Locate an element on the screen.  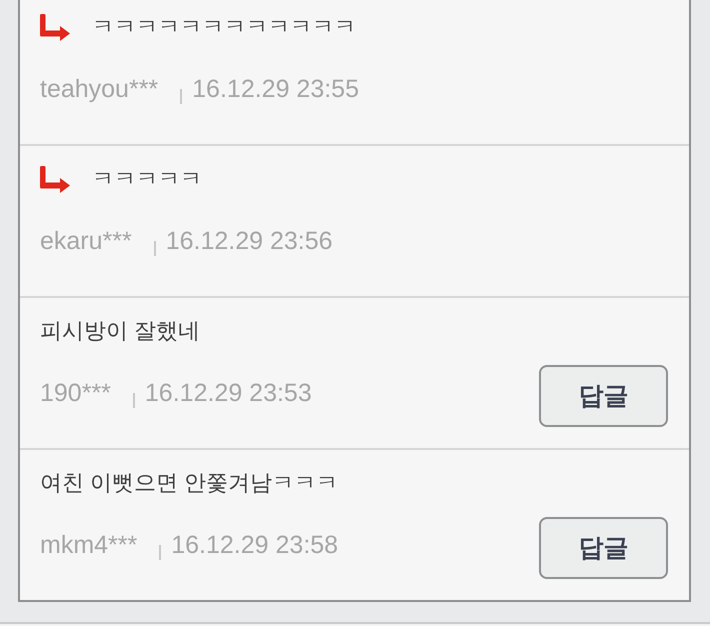
comment-text: ㅋㅋㅋㅋㅋㅋㅋㅋㅋㅋㅋㅋ is located at coordinates (224, 27).